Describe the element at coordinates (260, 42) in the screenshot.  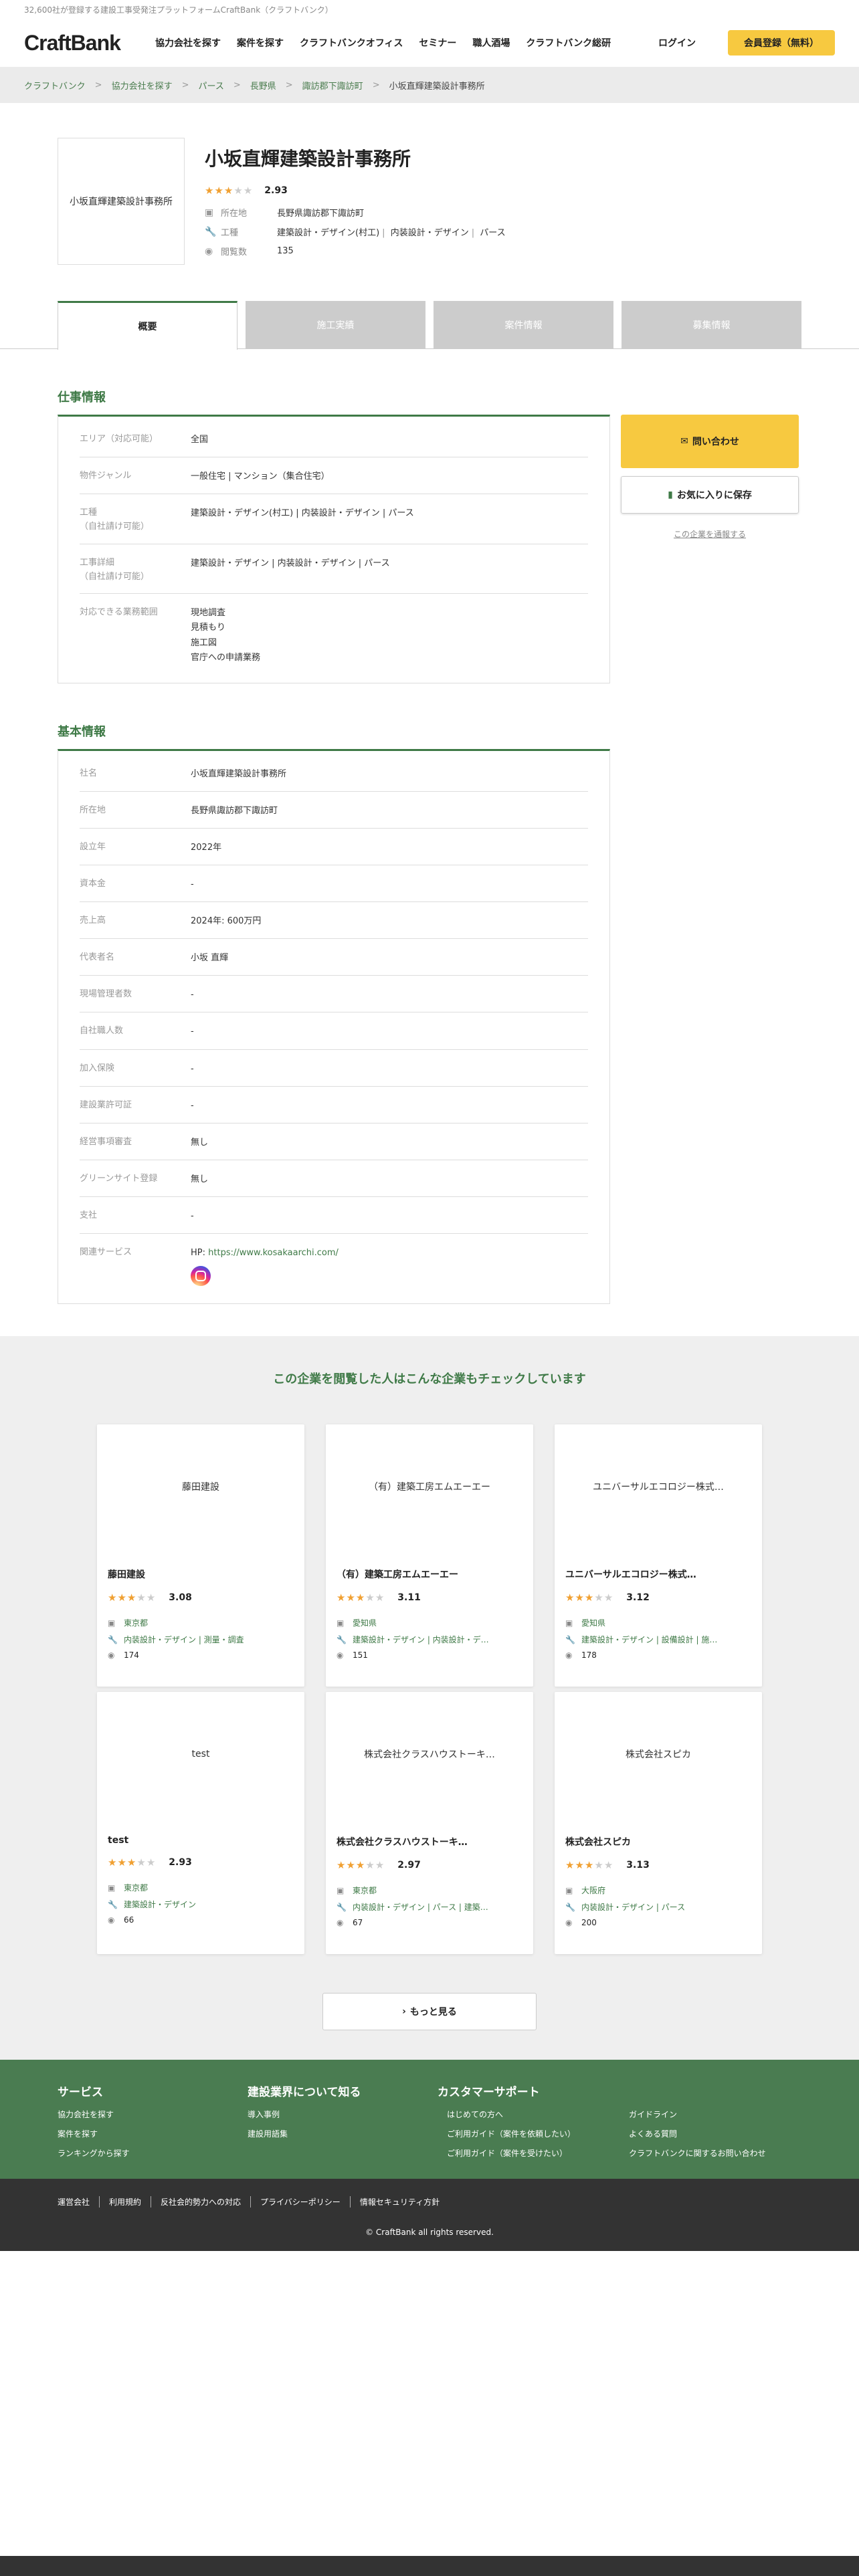
I see `nav-find-projects: 案件を探す` at that location.